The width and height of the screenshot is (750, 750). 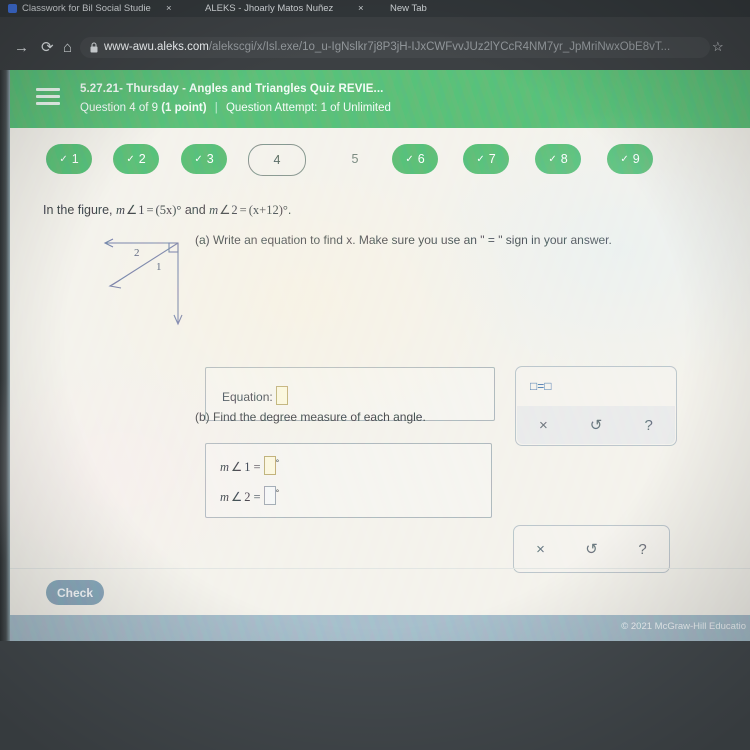 I want to click on pill-number: 4, so click(x=277, y=160).